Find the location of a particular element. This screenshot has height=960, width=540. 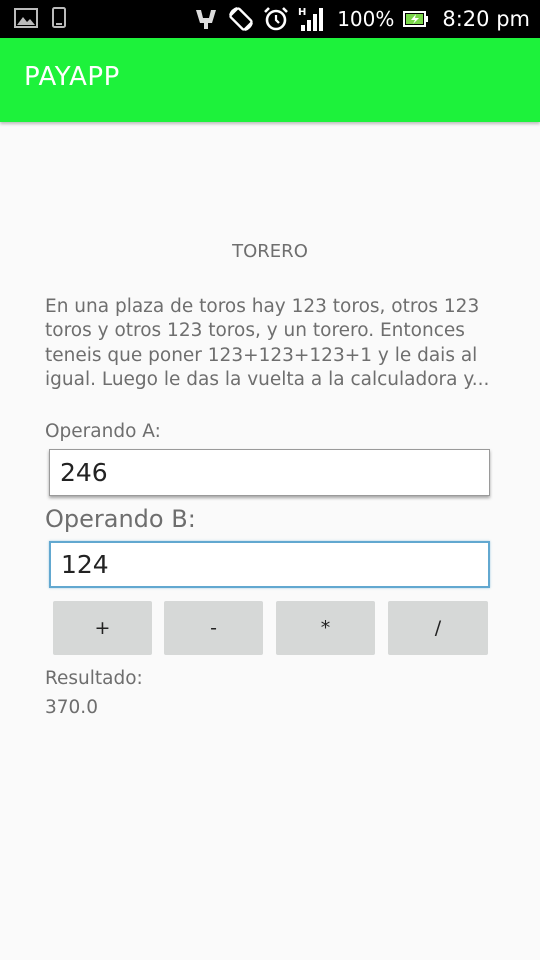

signal-icon: H is located at coordinates (313, 19).